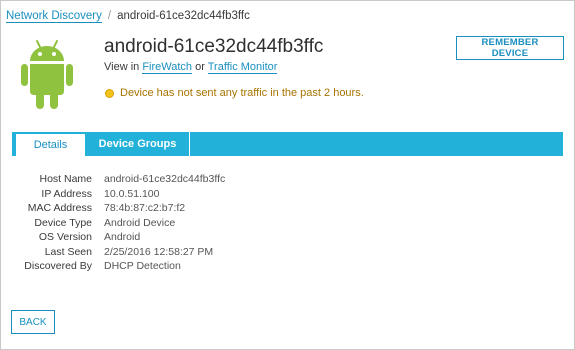 The height and width of the screenshot is (350, 575). Describe the element at coordinates (66, 193) in the screenshot. I see `detail-label: IP Address` at that location.